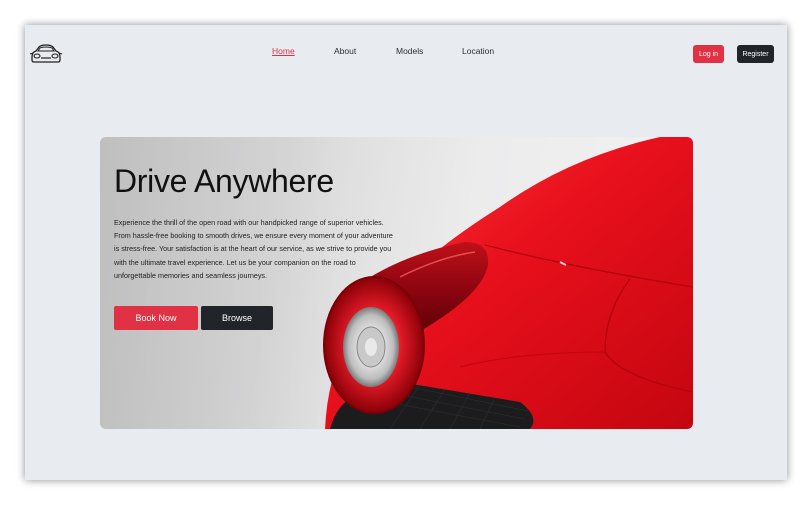  What do you see at coordinates (755, 54) in the screenshot?
I see `register-button: Register` at bounding box center [755, 54].